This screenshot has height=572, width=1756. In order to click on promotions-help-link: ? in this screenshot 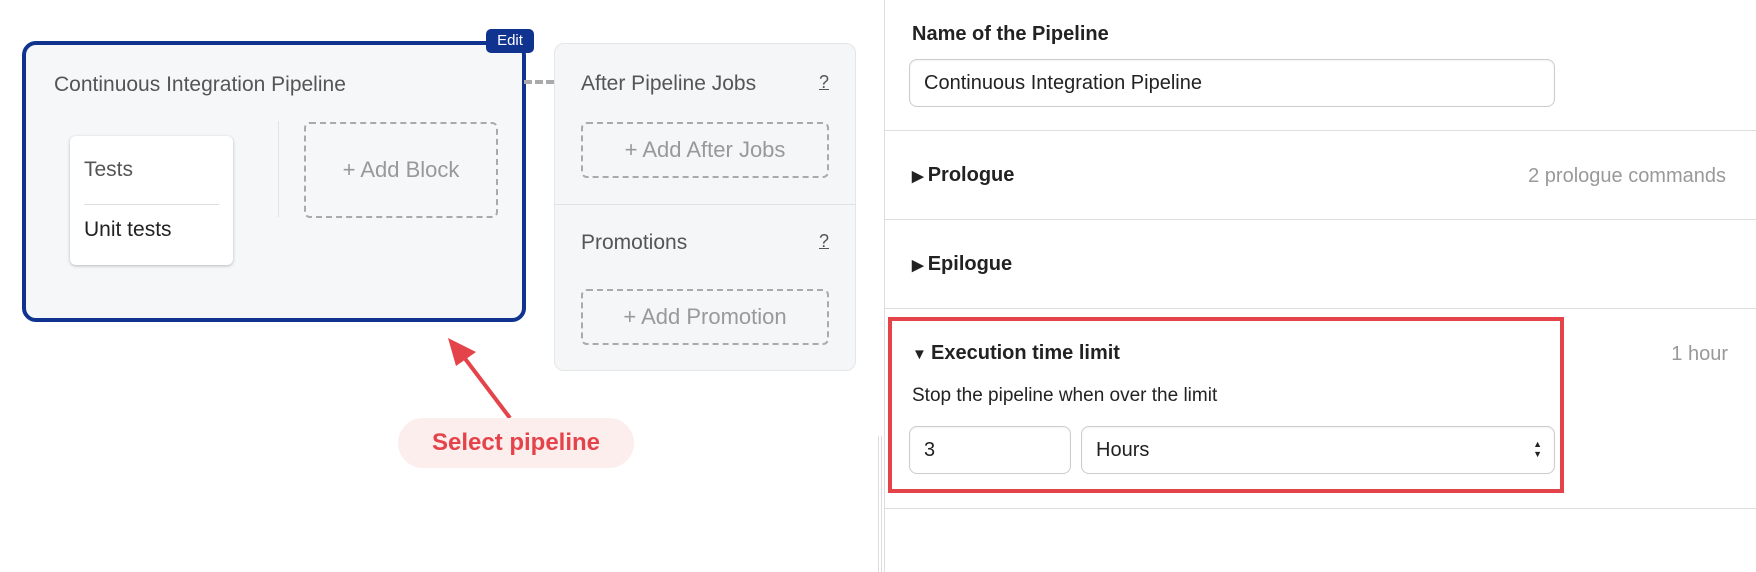, I will do `click(824, 241)`.